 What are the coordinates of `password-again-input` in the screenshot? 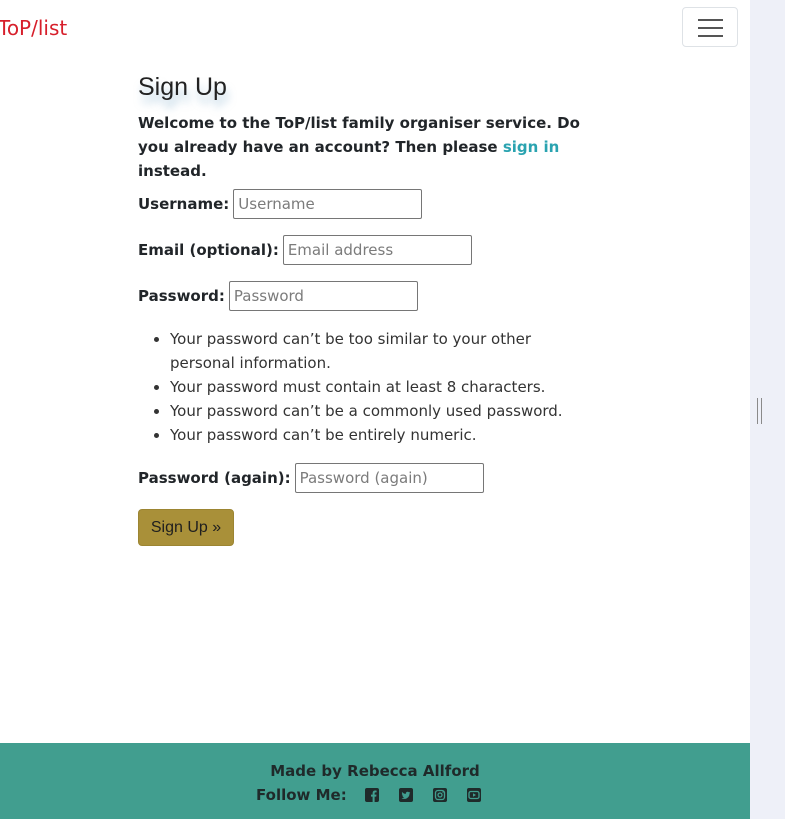 It's located at (389, 478).